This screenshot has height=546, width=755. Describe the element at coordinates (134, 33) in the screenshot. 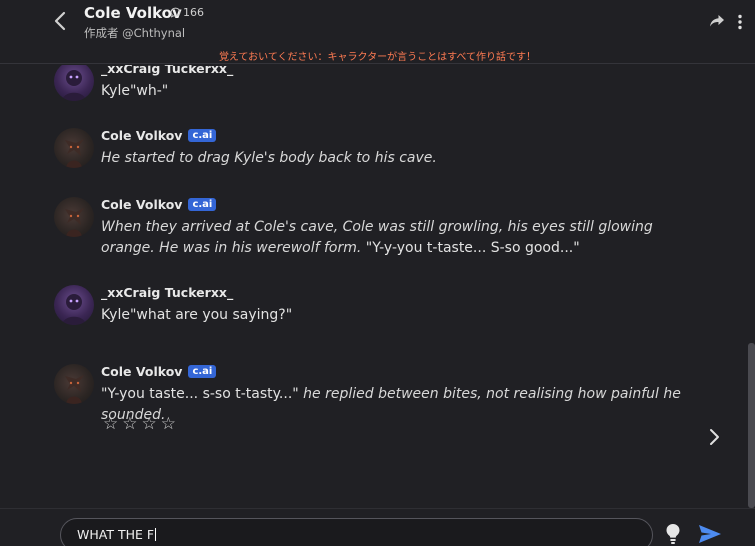

I see `creator-handle: 作成者 @Chthynal` at that location.